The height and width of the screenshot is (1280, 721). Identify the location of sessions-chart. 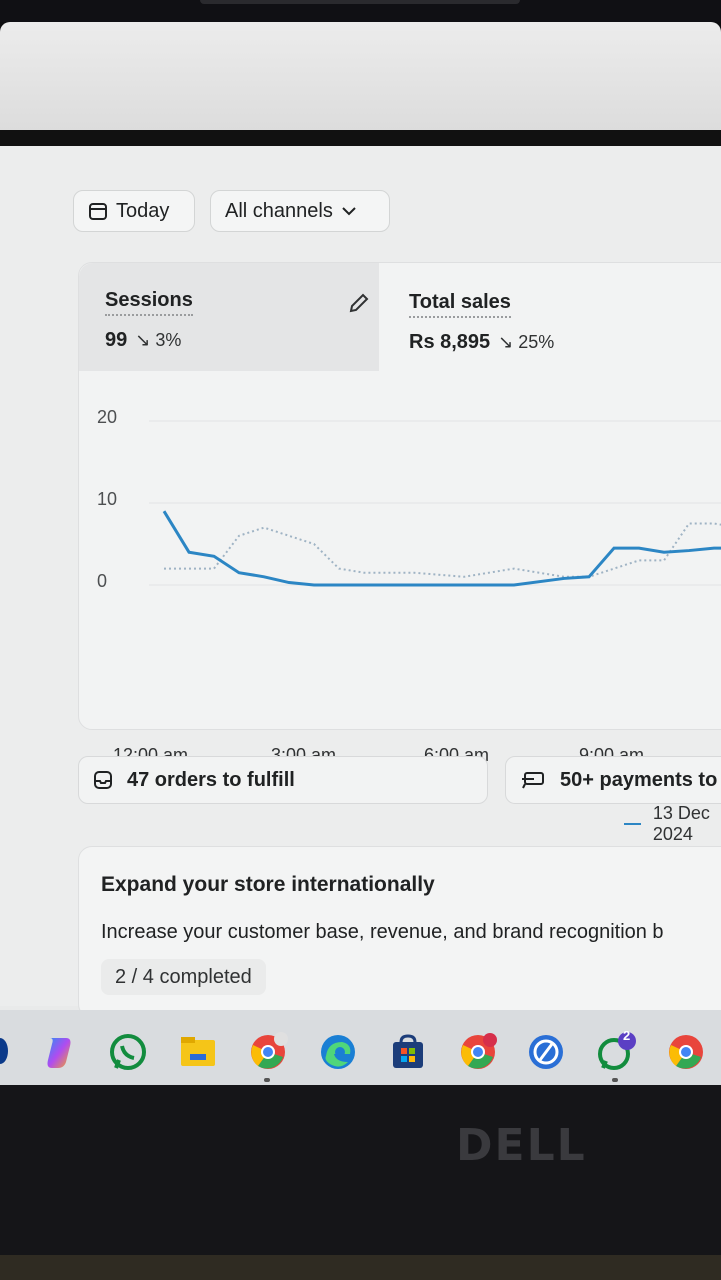
(435, 503).